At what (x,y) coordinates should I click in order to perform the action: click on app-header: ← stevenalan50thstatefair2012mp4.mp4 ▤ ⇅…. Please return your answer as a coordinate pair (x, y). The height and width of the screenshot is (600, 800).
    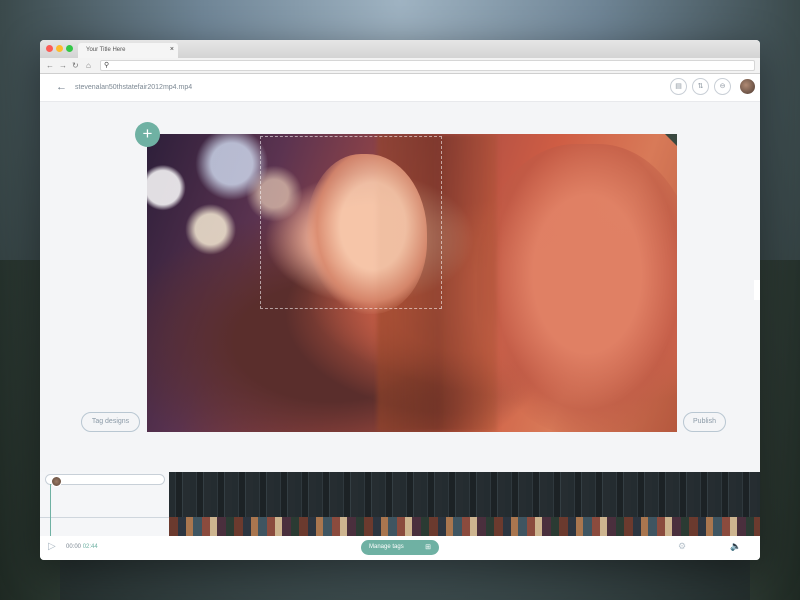
    Looking at the image, I should click on (400, 88).